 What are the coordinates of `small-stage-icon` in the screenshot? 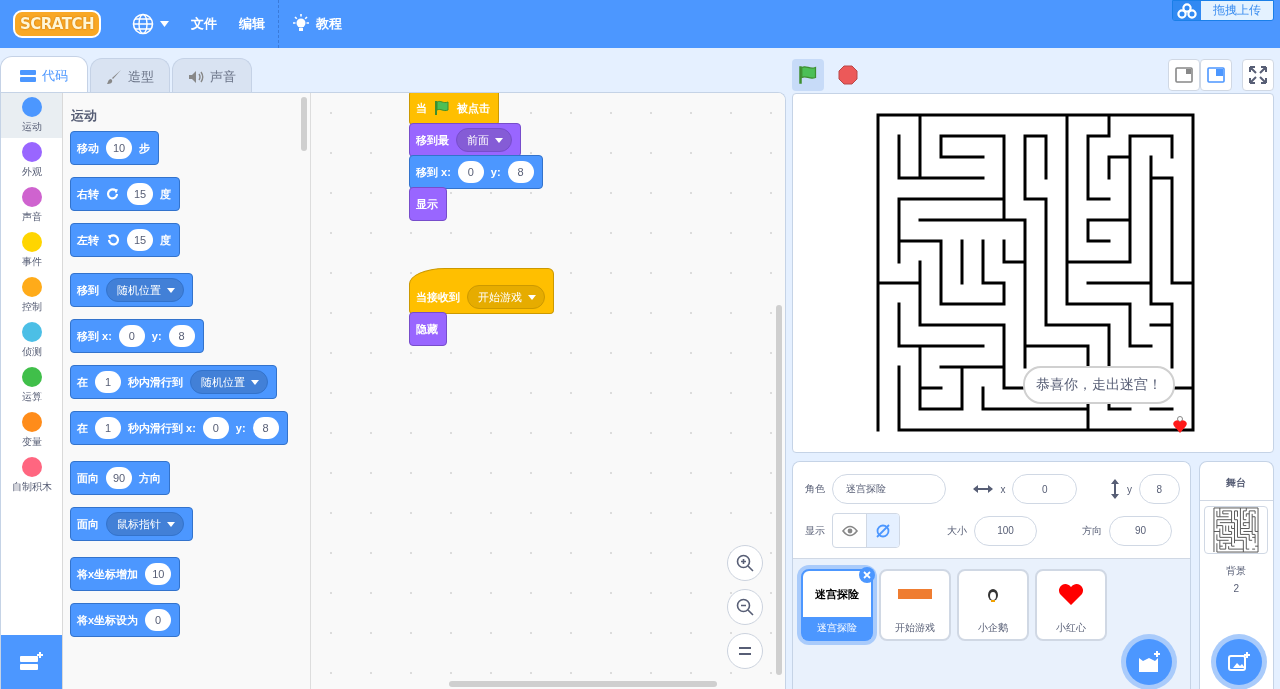 It's located at (1184, 74).